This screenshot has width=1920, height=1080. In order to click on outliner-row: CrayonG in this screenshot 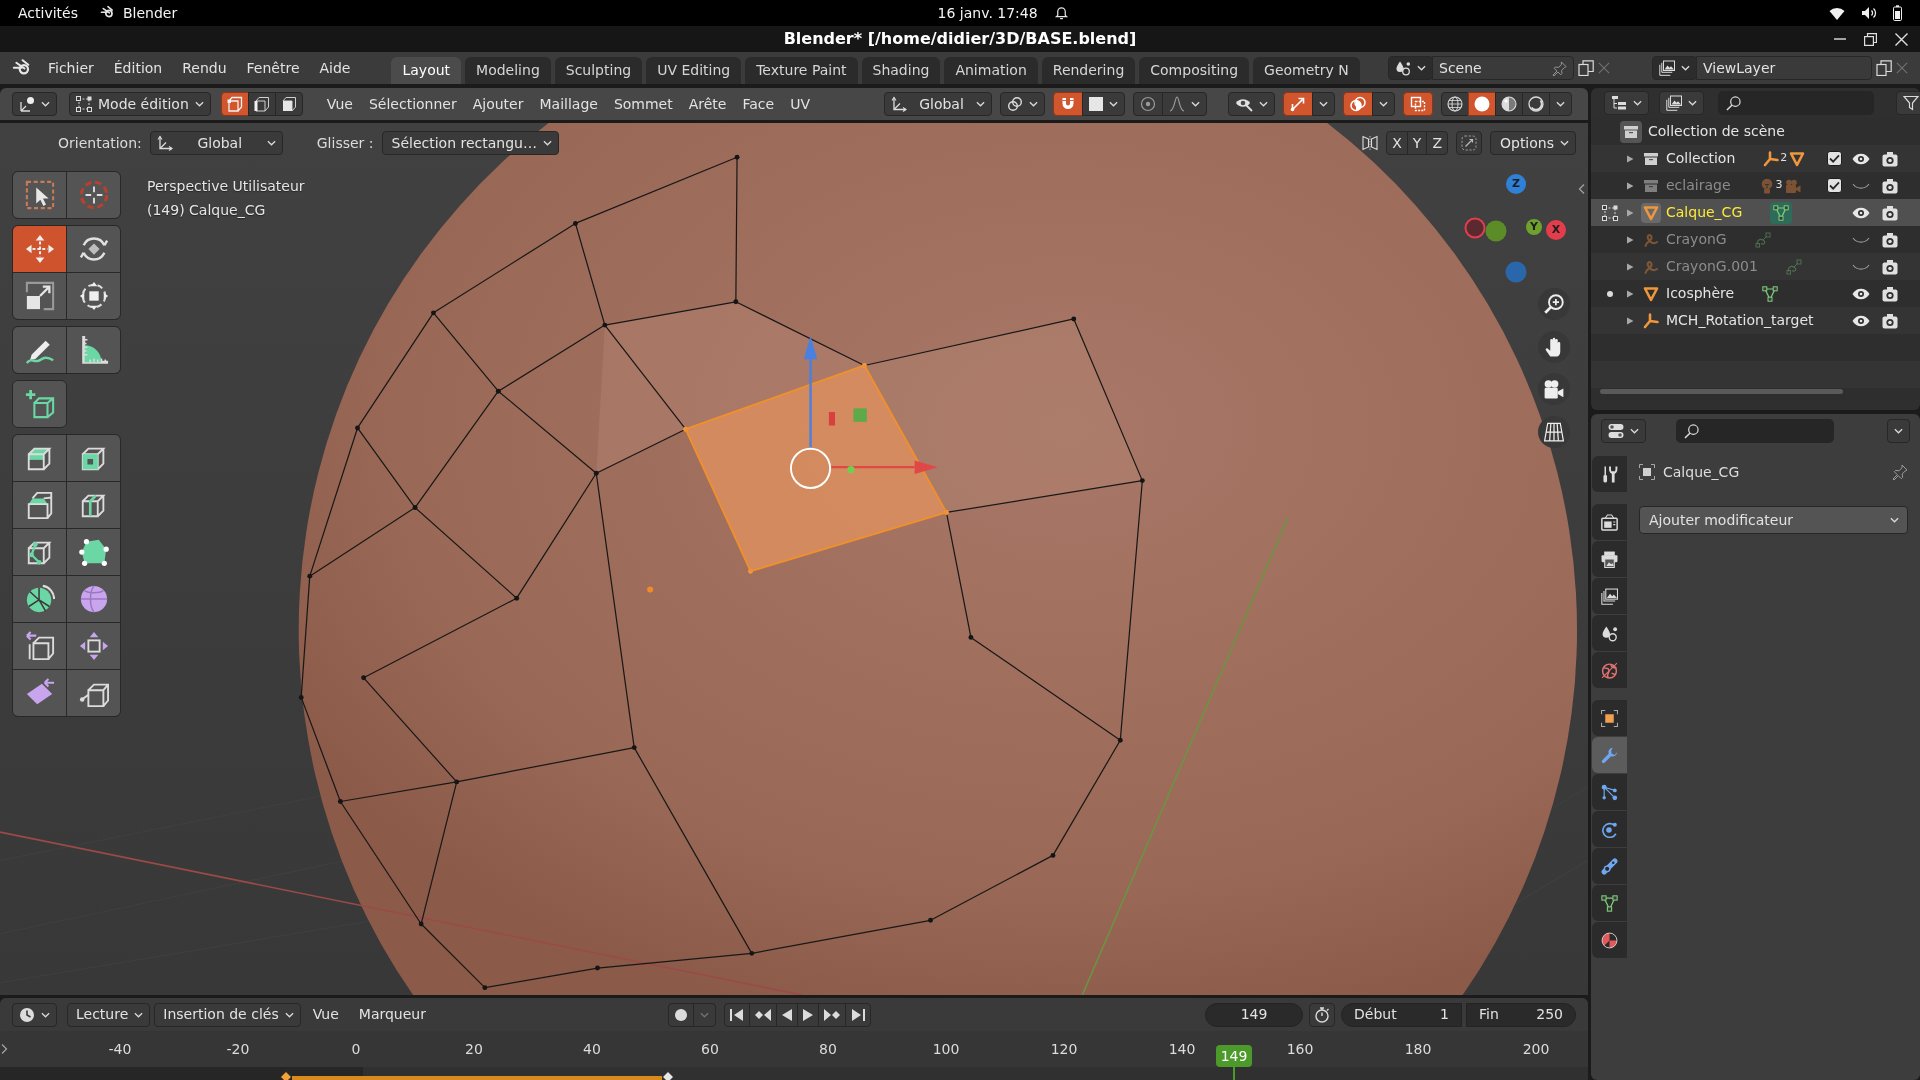, I will do `click(1755, 239)`.